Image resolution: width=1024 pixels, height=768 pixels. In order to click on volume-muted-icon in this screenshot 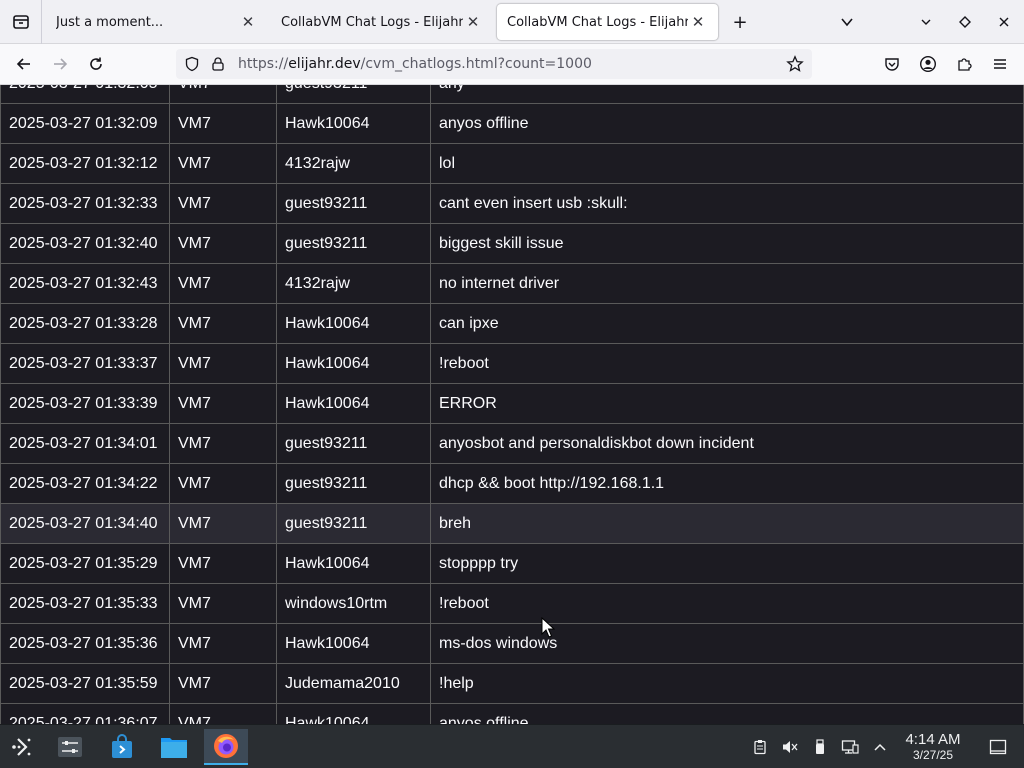, I will do `click(790, 747)`.